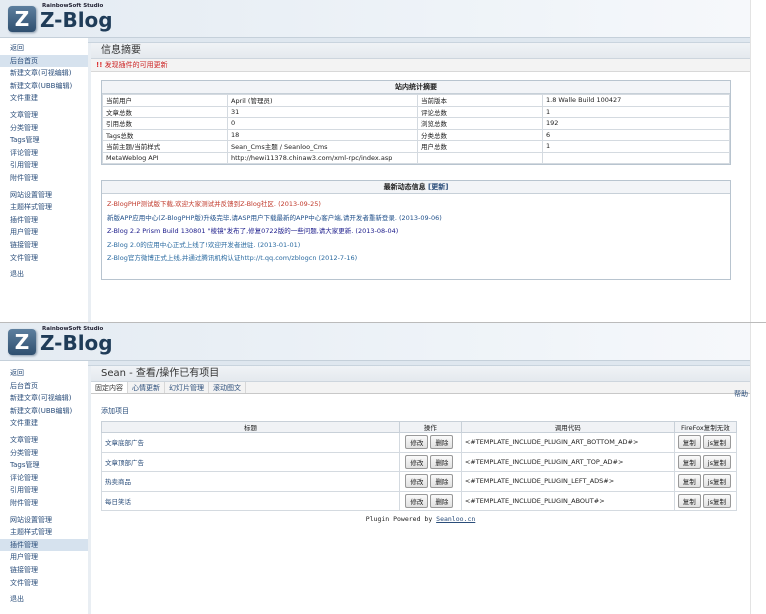 Image resolution: width=766 pixels, height=614 pixels. Describe the element at coordinates (438, 187) in the screenshot. I see `news-refresh-link: [更新]` at that location.